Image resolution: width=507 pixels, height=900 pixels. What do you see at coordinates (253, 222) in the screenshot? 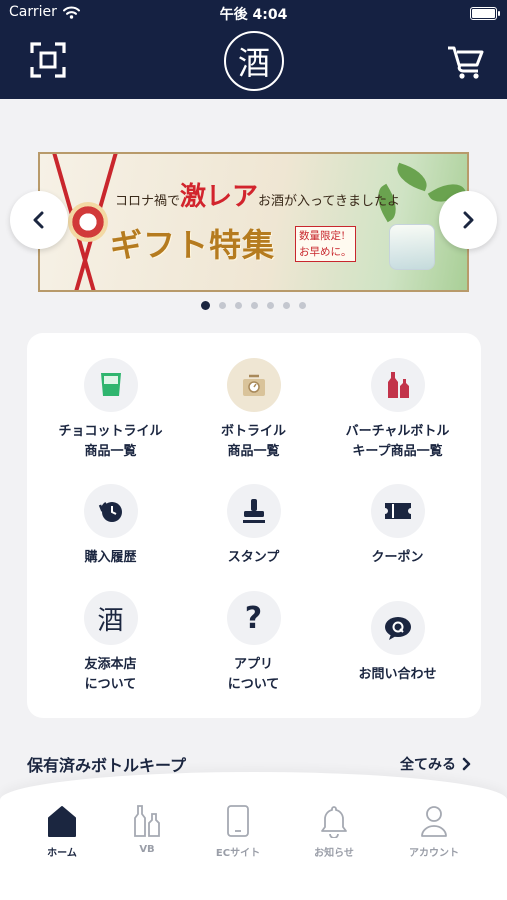
I see `promo-banner: コロナ禍で激レアお酒が入ってきましたよ ギフト特集 数量限定! お早めに。` at bounding box center [253, 222].